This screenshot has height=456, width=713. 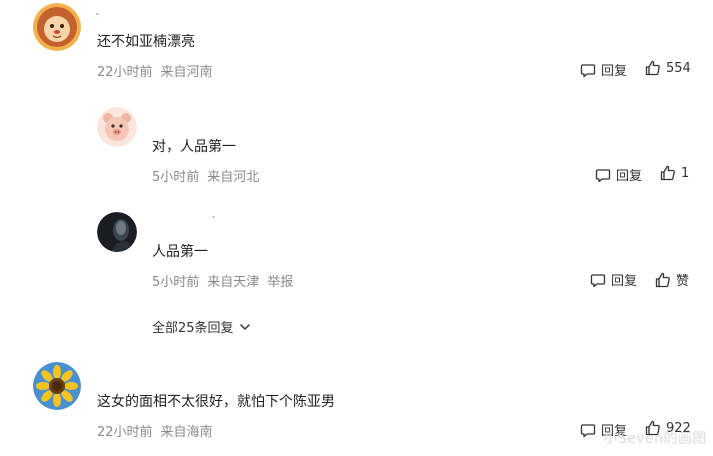 I want to click on like-count: 1, so click(x=685, y=173).